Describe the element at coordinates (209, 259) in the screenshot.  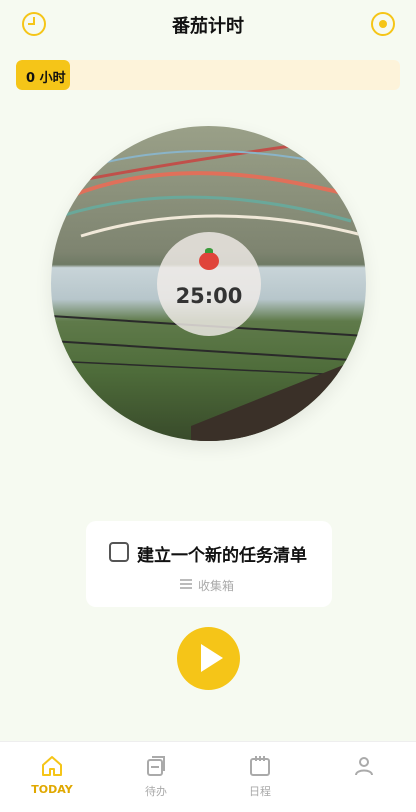
I see `tomato-icon` at that location.